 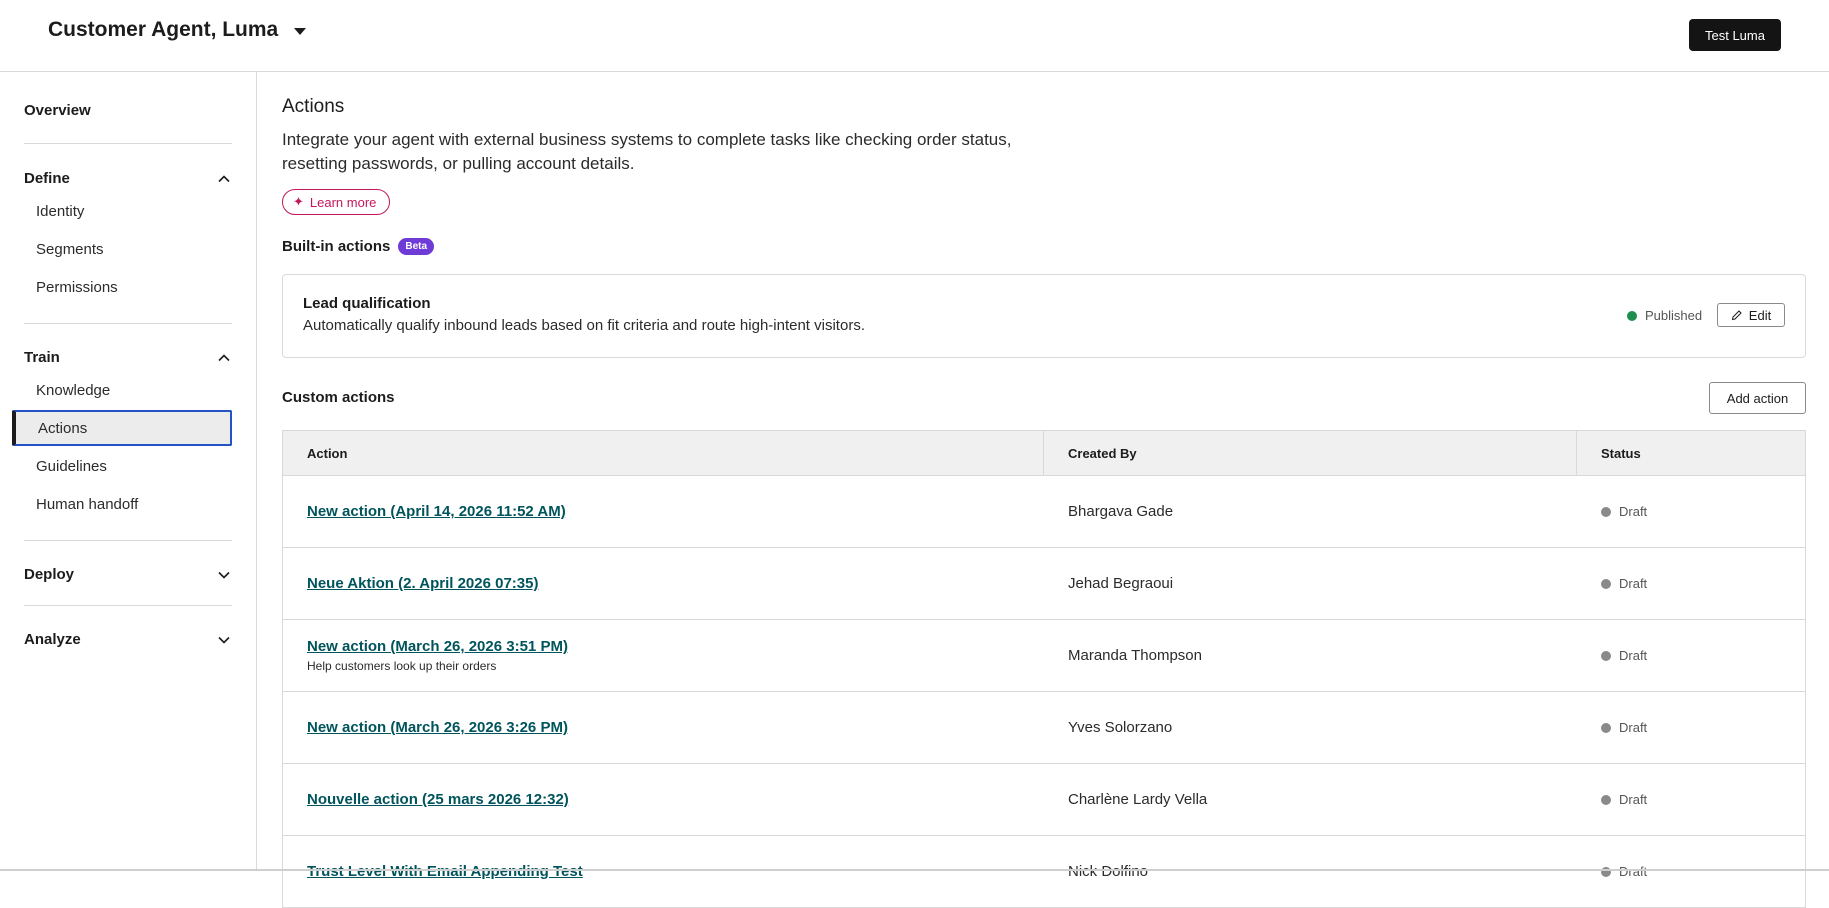 I want to click on cell-created-by: Yves Solorzano, so click(x=1310, y=727).